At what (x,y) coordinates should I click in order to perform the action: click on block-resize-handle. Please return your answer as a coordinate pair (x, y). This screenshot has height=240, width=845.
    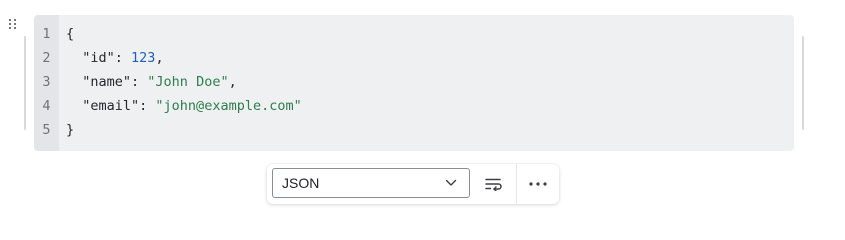
    Looking at the image, I should click on (803, 83).